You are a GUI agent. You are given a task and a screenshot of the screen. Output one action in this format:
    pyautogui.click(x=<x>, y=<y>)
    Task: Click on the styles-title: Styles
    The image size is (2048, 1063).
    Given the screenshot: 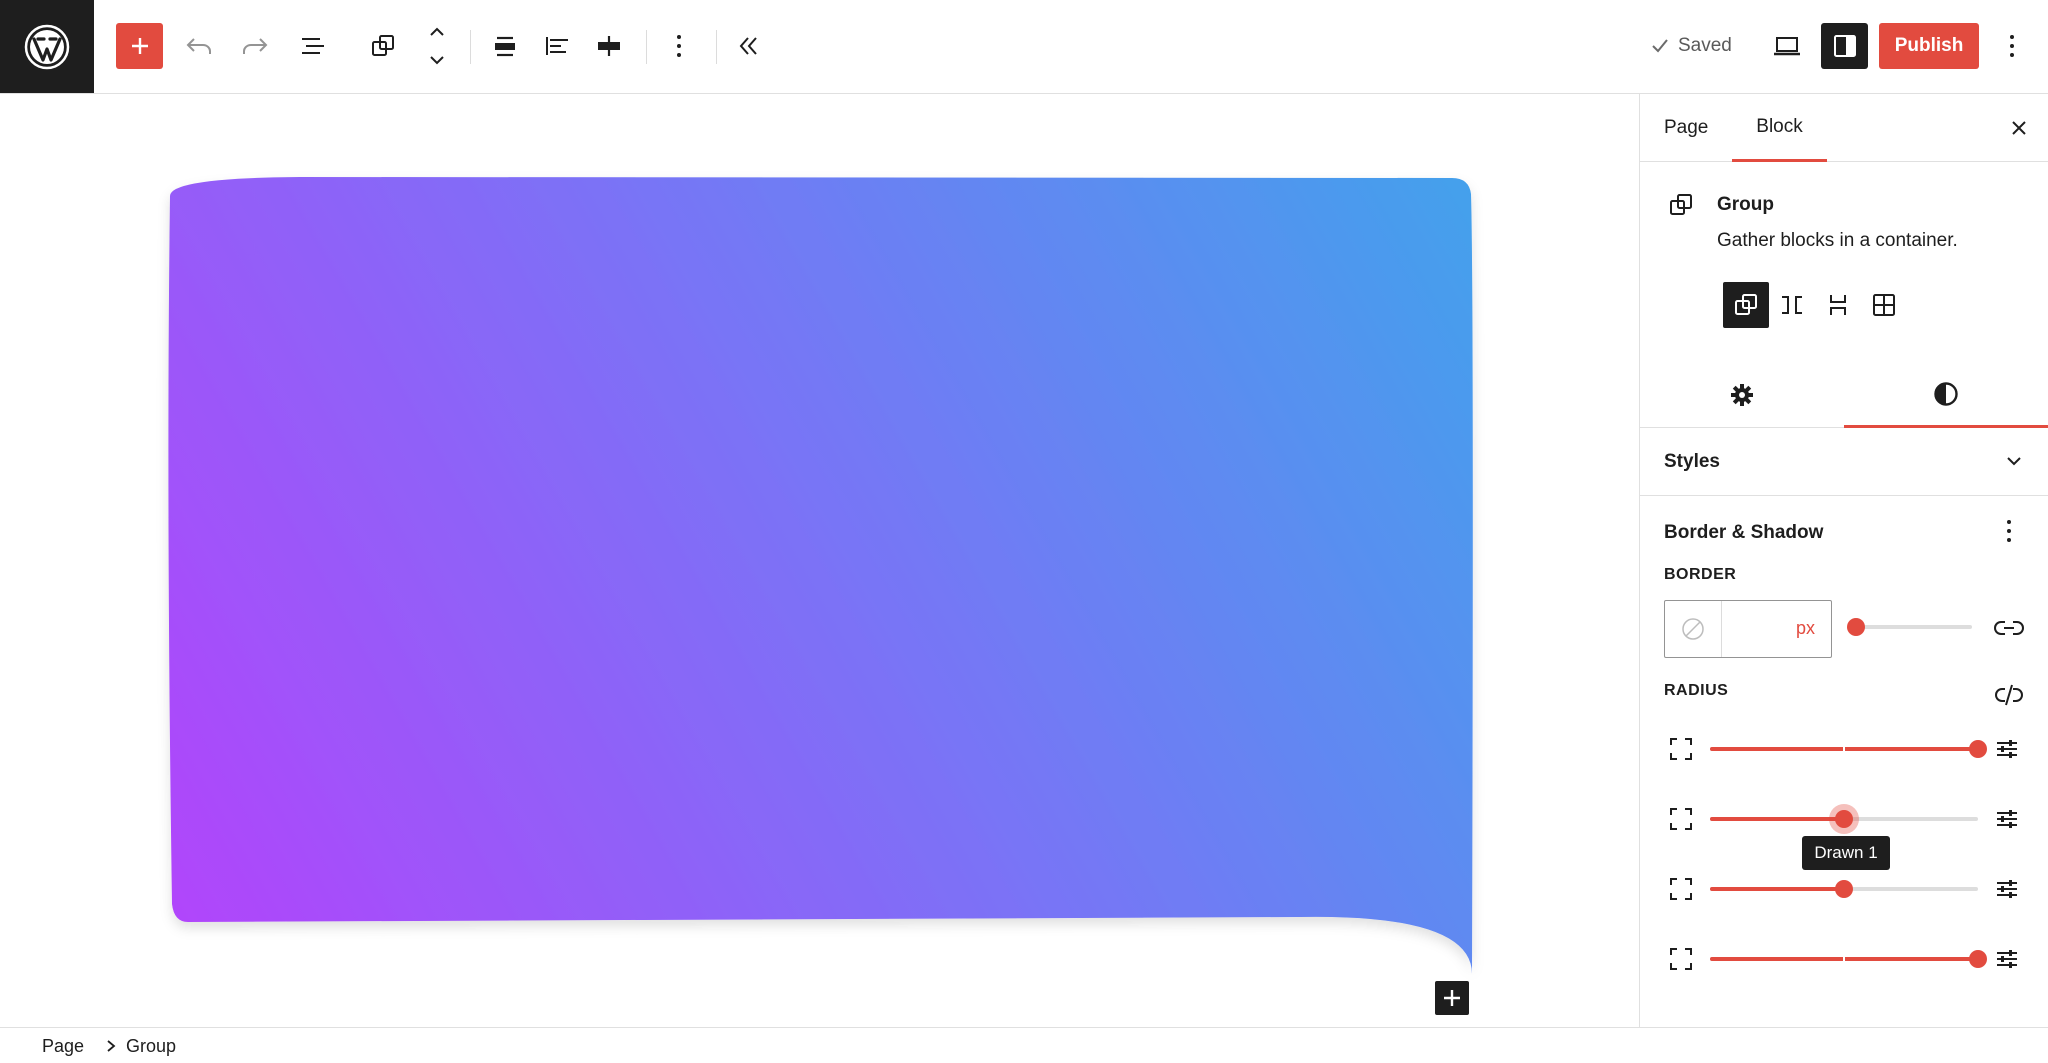 What is the action you would take?
    pyautogui.click(x=1692, y=461)
    